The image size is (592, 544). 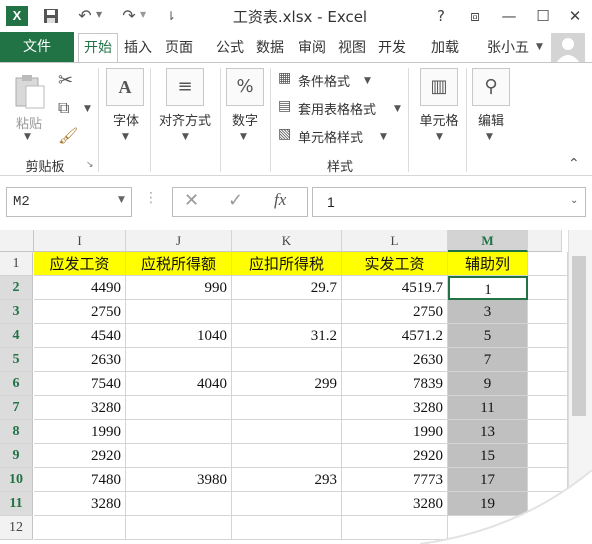 I want to click on tab-formulas: 公式, so click(x=230, y=48).